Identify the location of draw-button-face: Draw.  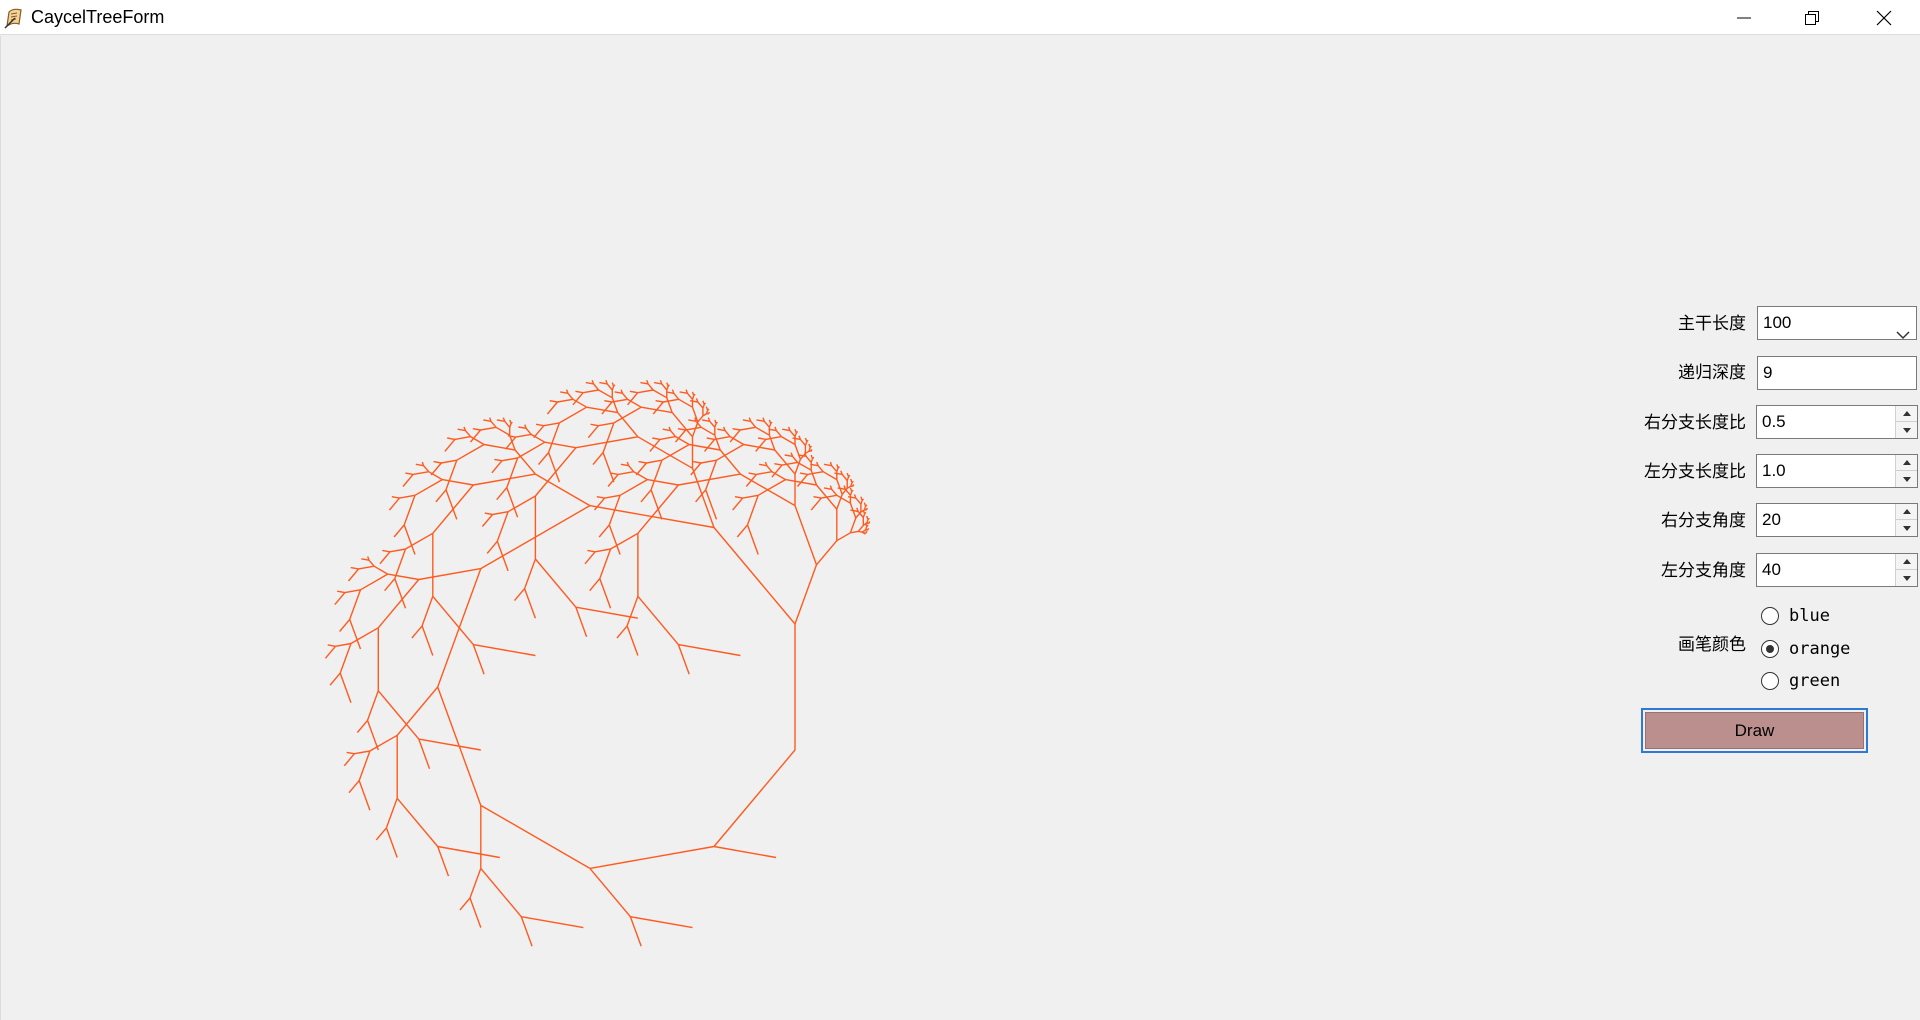
(1754, 730).